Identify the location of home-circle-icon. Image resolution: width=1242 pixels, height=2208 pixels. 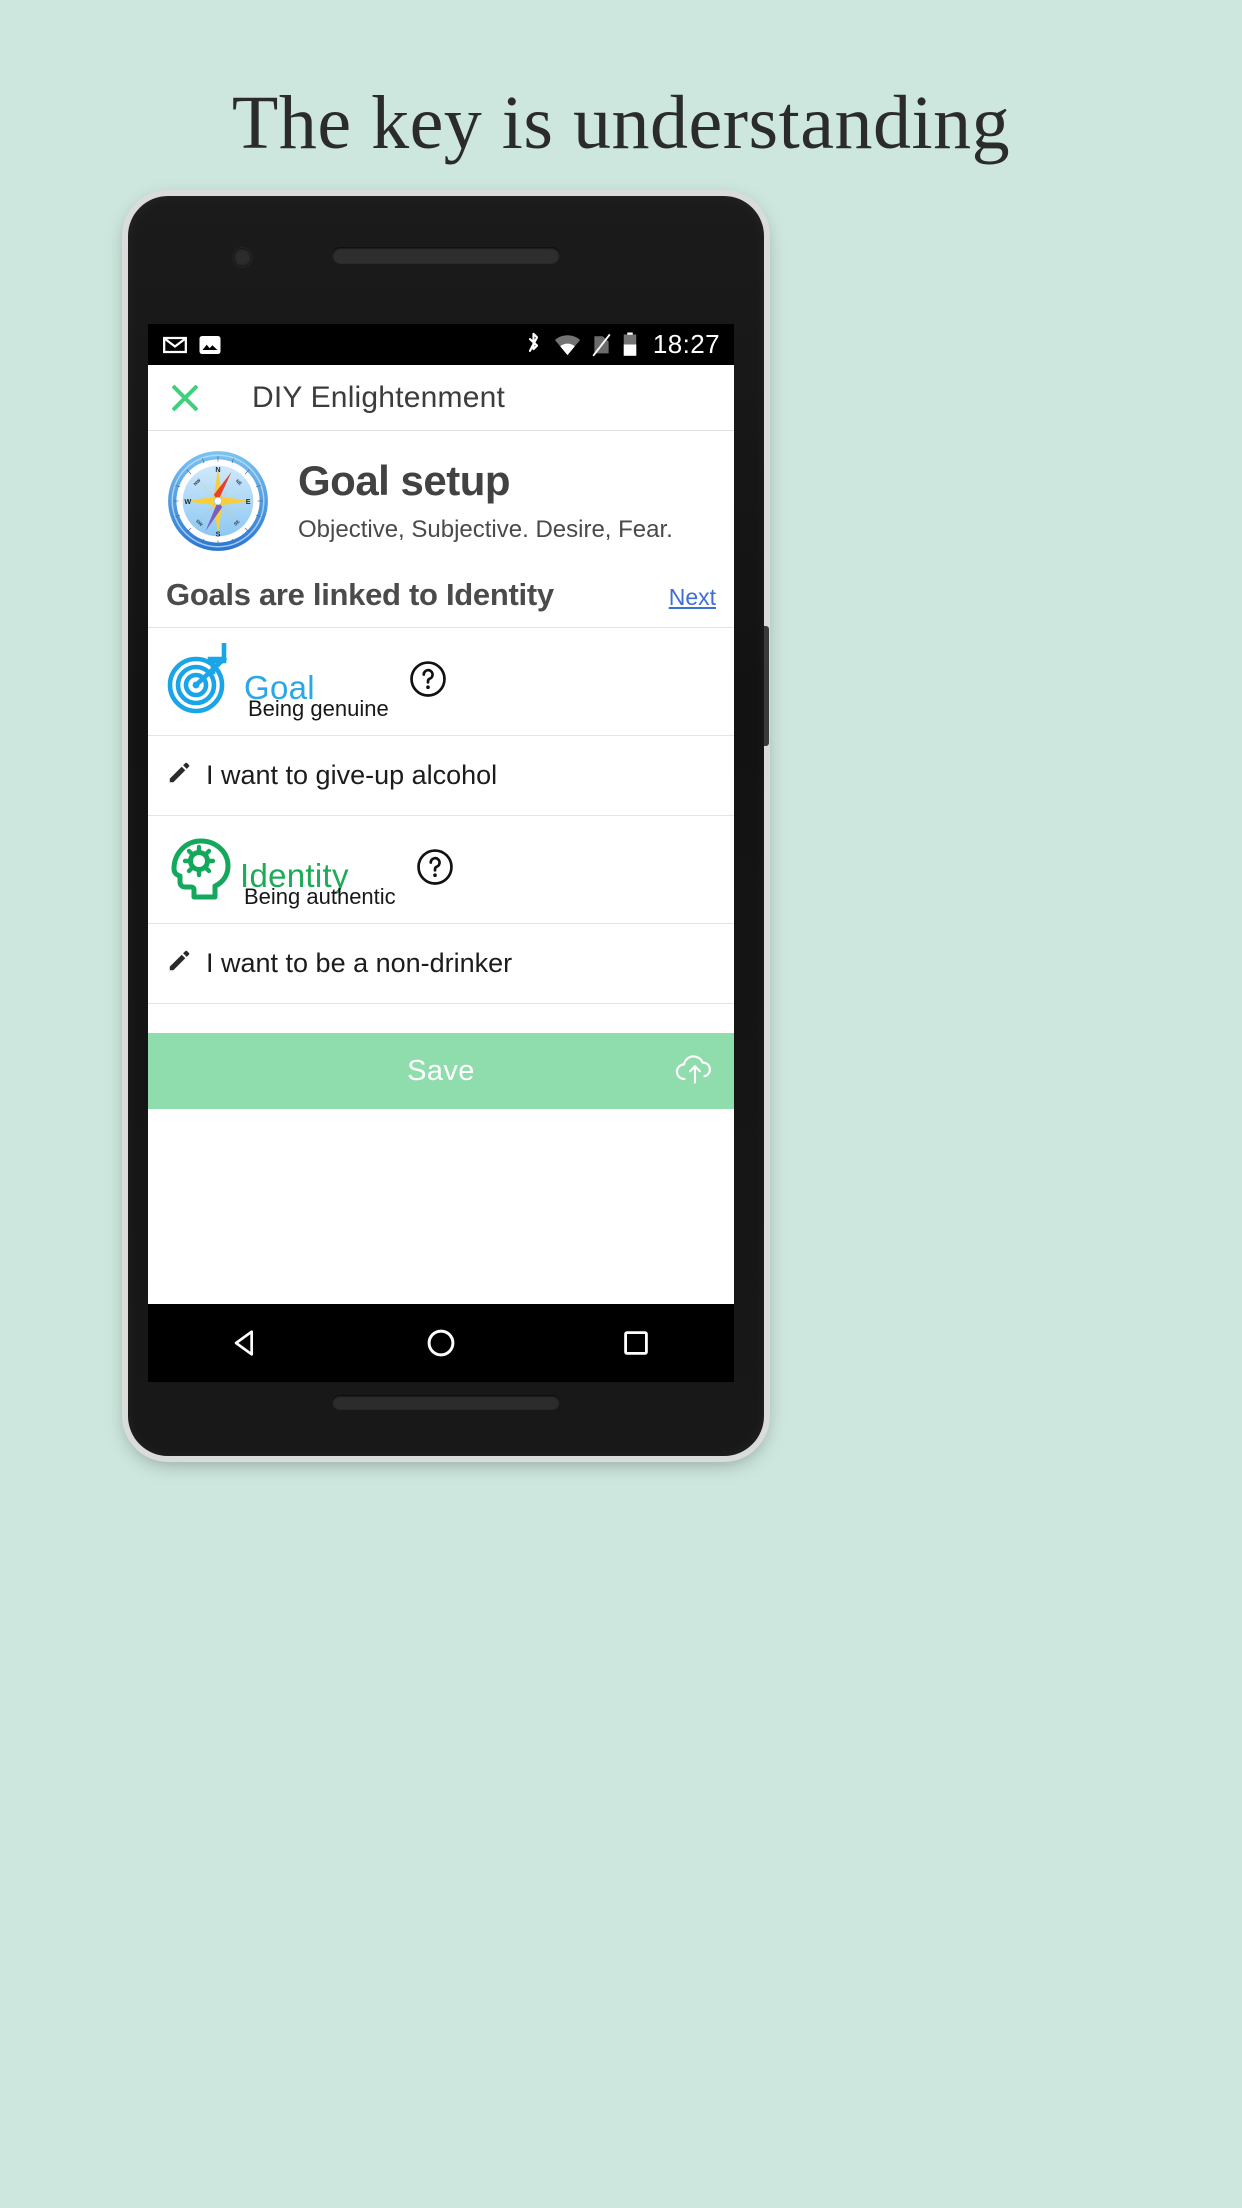
(441, 1343).